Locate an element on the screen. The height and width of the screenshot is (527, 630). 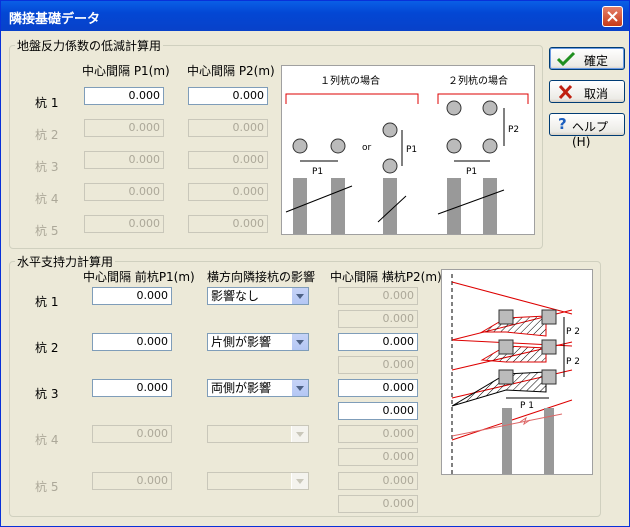
case1-label: １列杭の場合 is located at coordinates (350, 80).